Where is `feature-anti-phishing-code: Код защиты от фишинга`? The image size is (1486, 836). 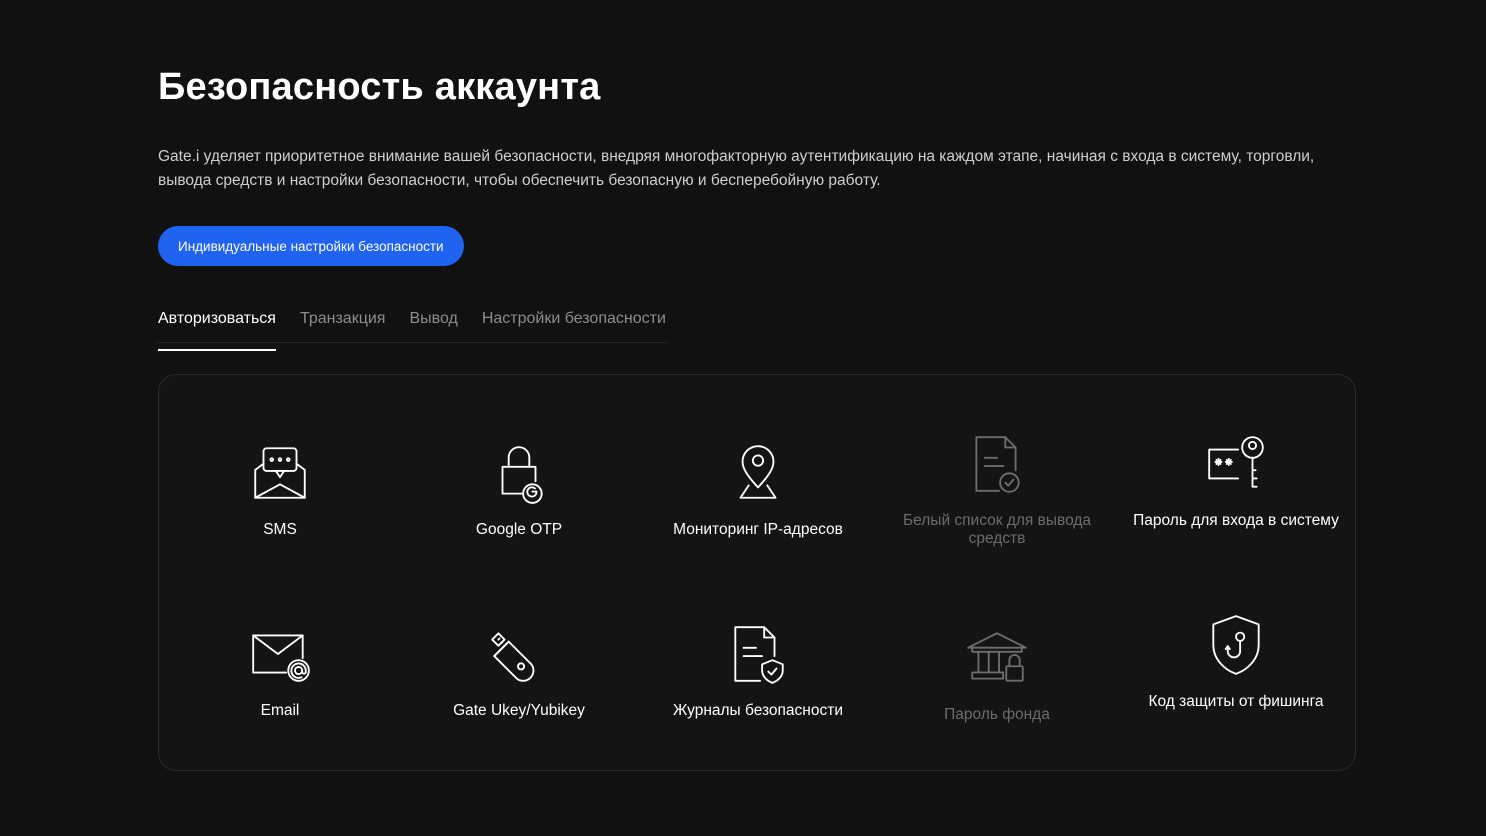 feature-anti-phishing-code: Код защиты от фишинга is located at coordinates (1236, 658).